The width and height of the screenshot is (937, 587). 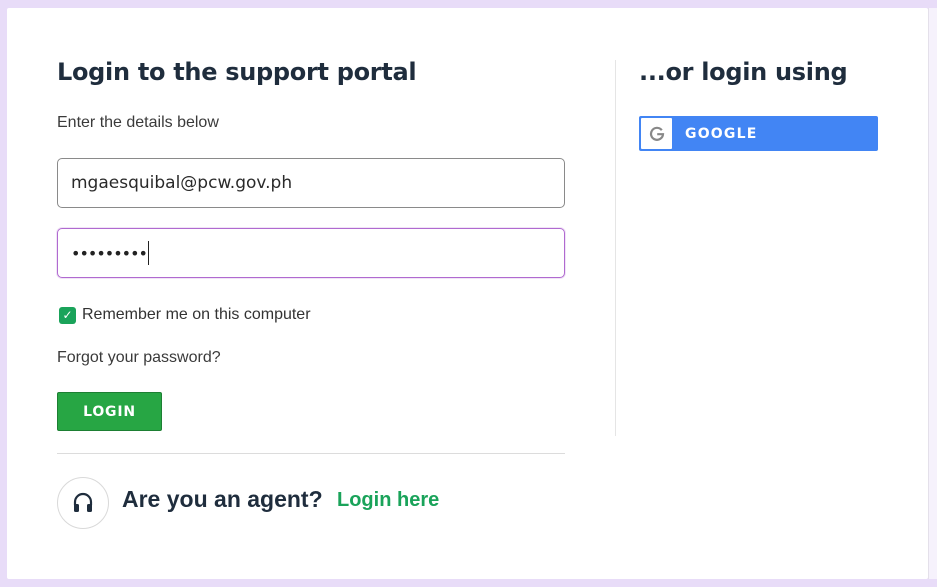 What do you see at coordinates (139, 358) in the screenshot?
I see `forgot-password-link: Forgot your password?` at bounding box center [139, 358].